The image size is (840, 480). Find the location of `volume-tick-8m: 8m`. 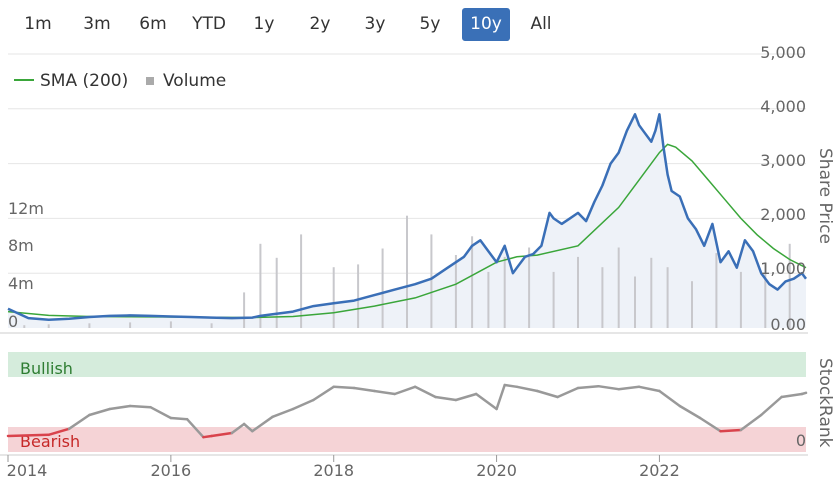

volume-tick-8m: 8m is located at coordinates (21, 245).